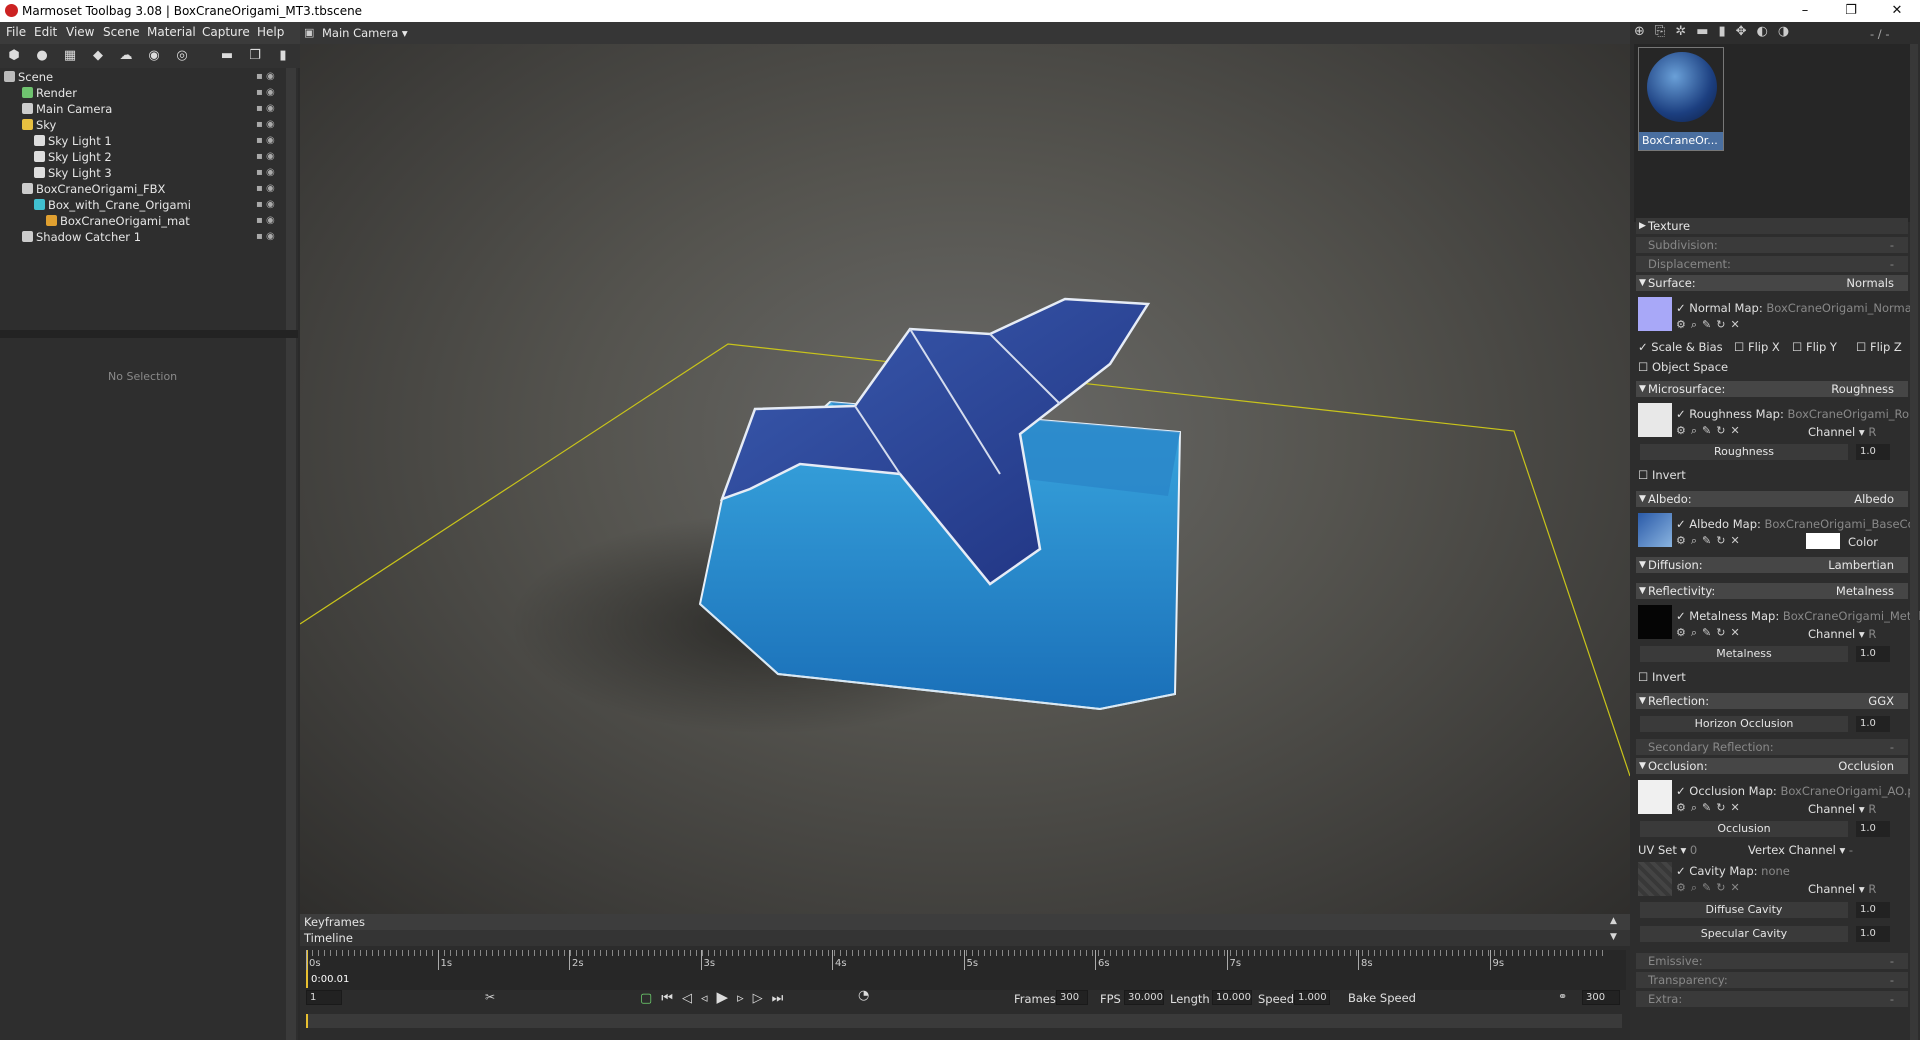 The width and height of the screenshot is (1920, 1040). Describe the element at coordinates (966, 970) in the screenshot. I see `time-ruler: 0:00.01 0s 1s 2s 3s 4s 5s 6s 7s 8s 9s` at that location.